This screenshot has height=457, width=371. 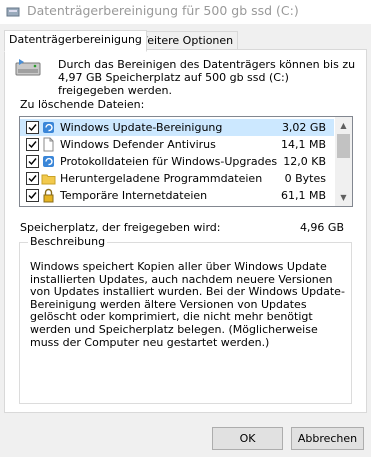 I want to click on file-name: Windows Defender Antivirus, so click(x=138, y=144).